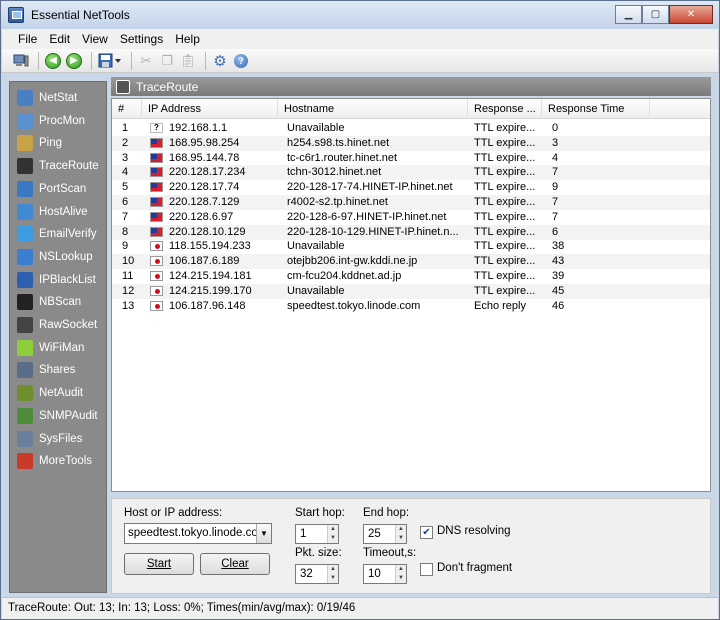  Describe the element at coordinates (59, 166) in the screenshot. I see `sidebar-item-traceroute: TraceRoute` at that location.